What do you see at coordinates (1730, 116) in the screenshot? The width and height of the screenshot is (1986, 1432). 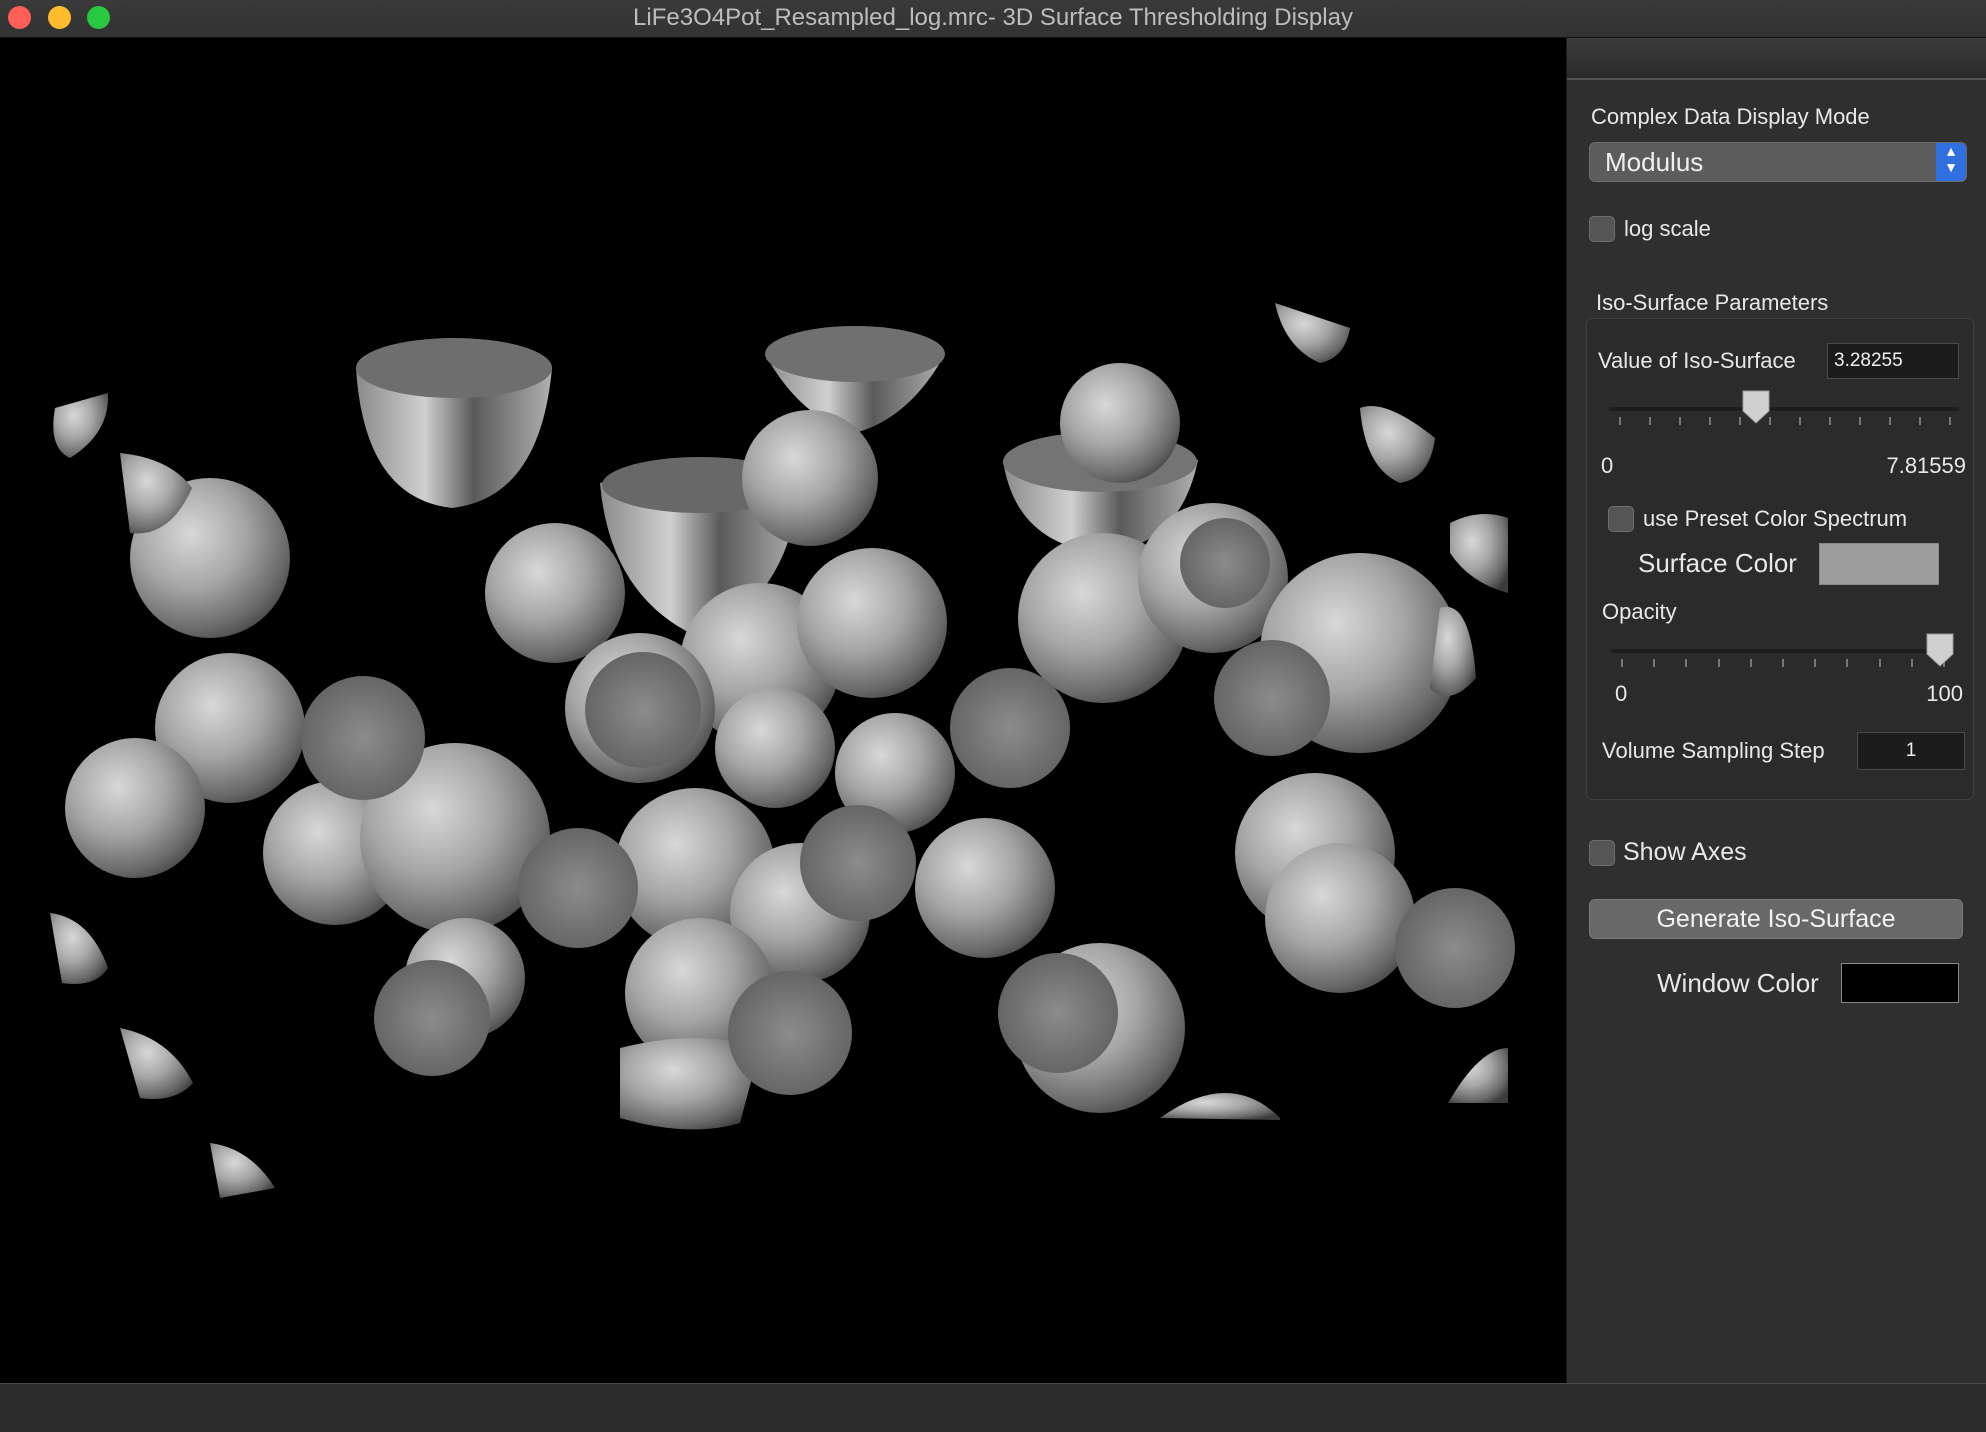 I see `complex-mode-label: Complex Data Display Mode` at bounding box center [1730, 116].